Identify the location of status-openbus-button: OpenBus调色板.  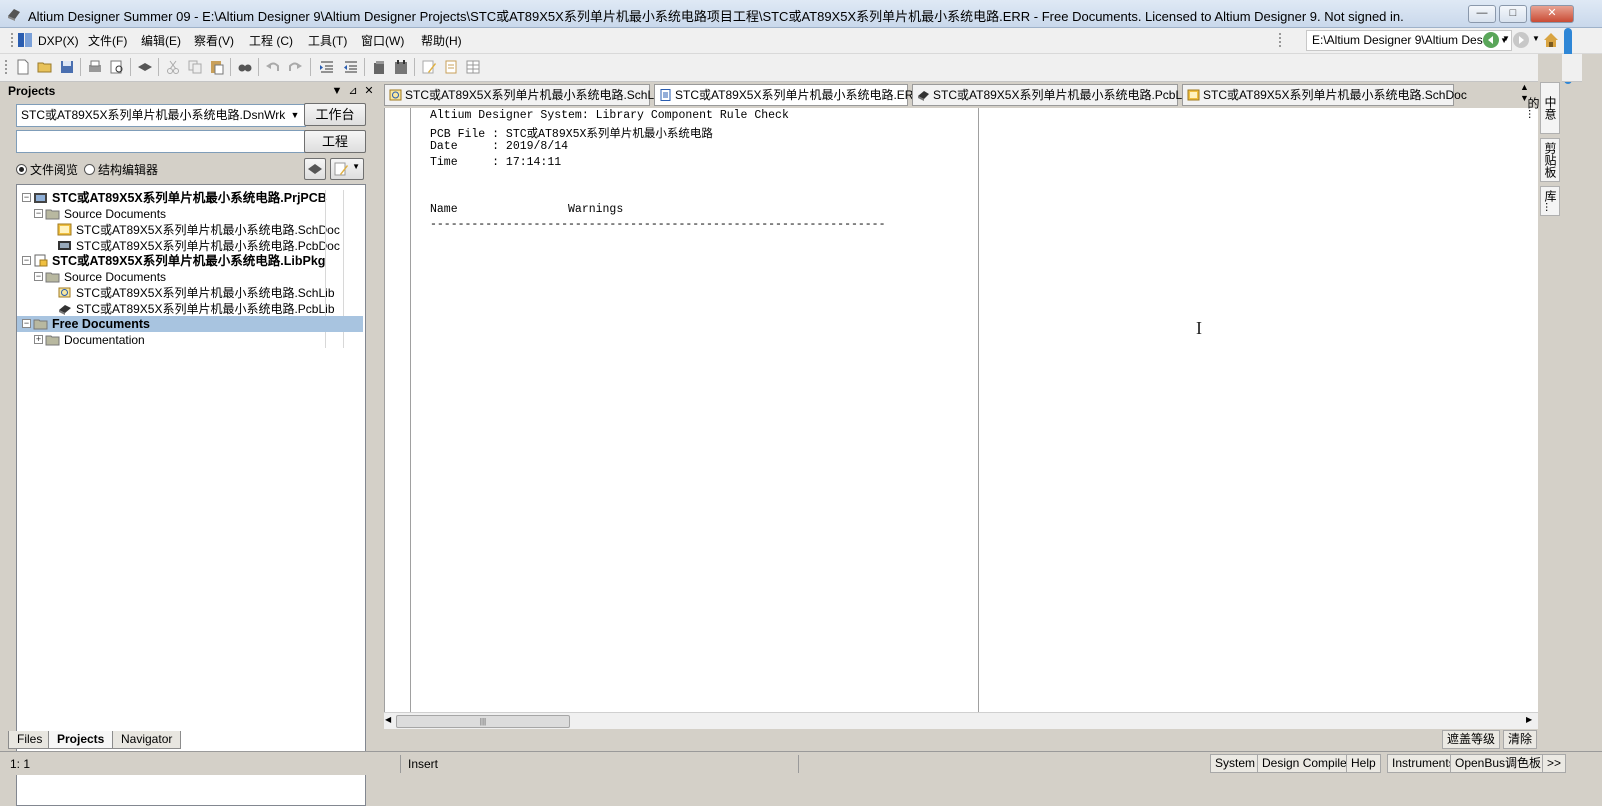
(1498, 763).